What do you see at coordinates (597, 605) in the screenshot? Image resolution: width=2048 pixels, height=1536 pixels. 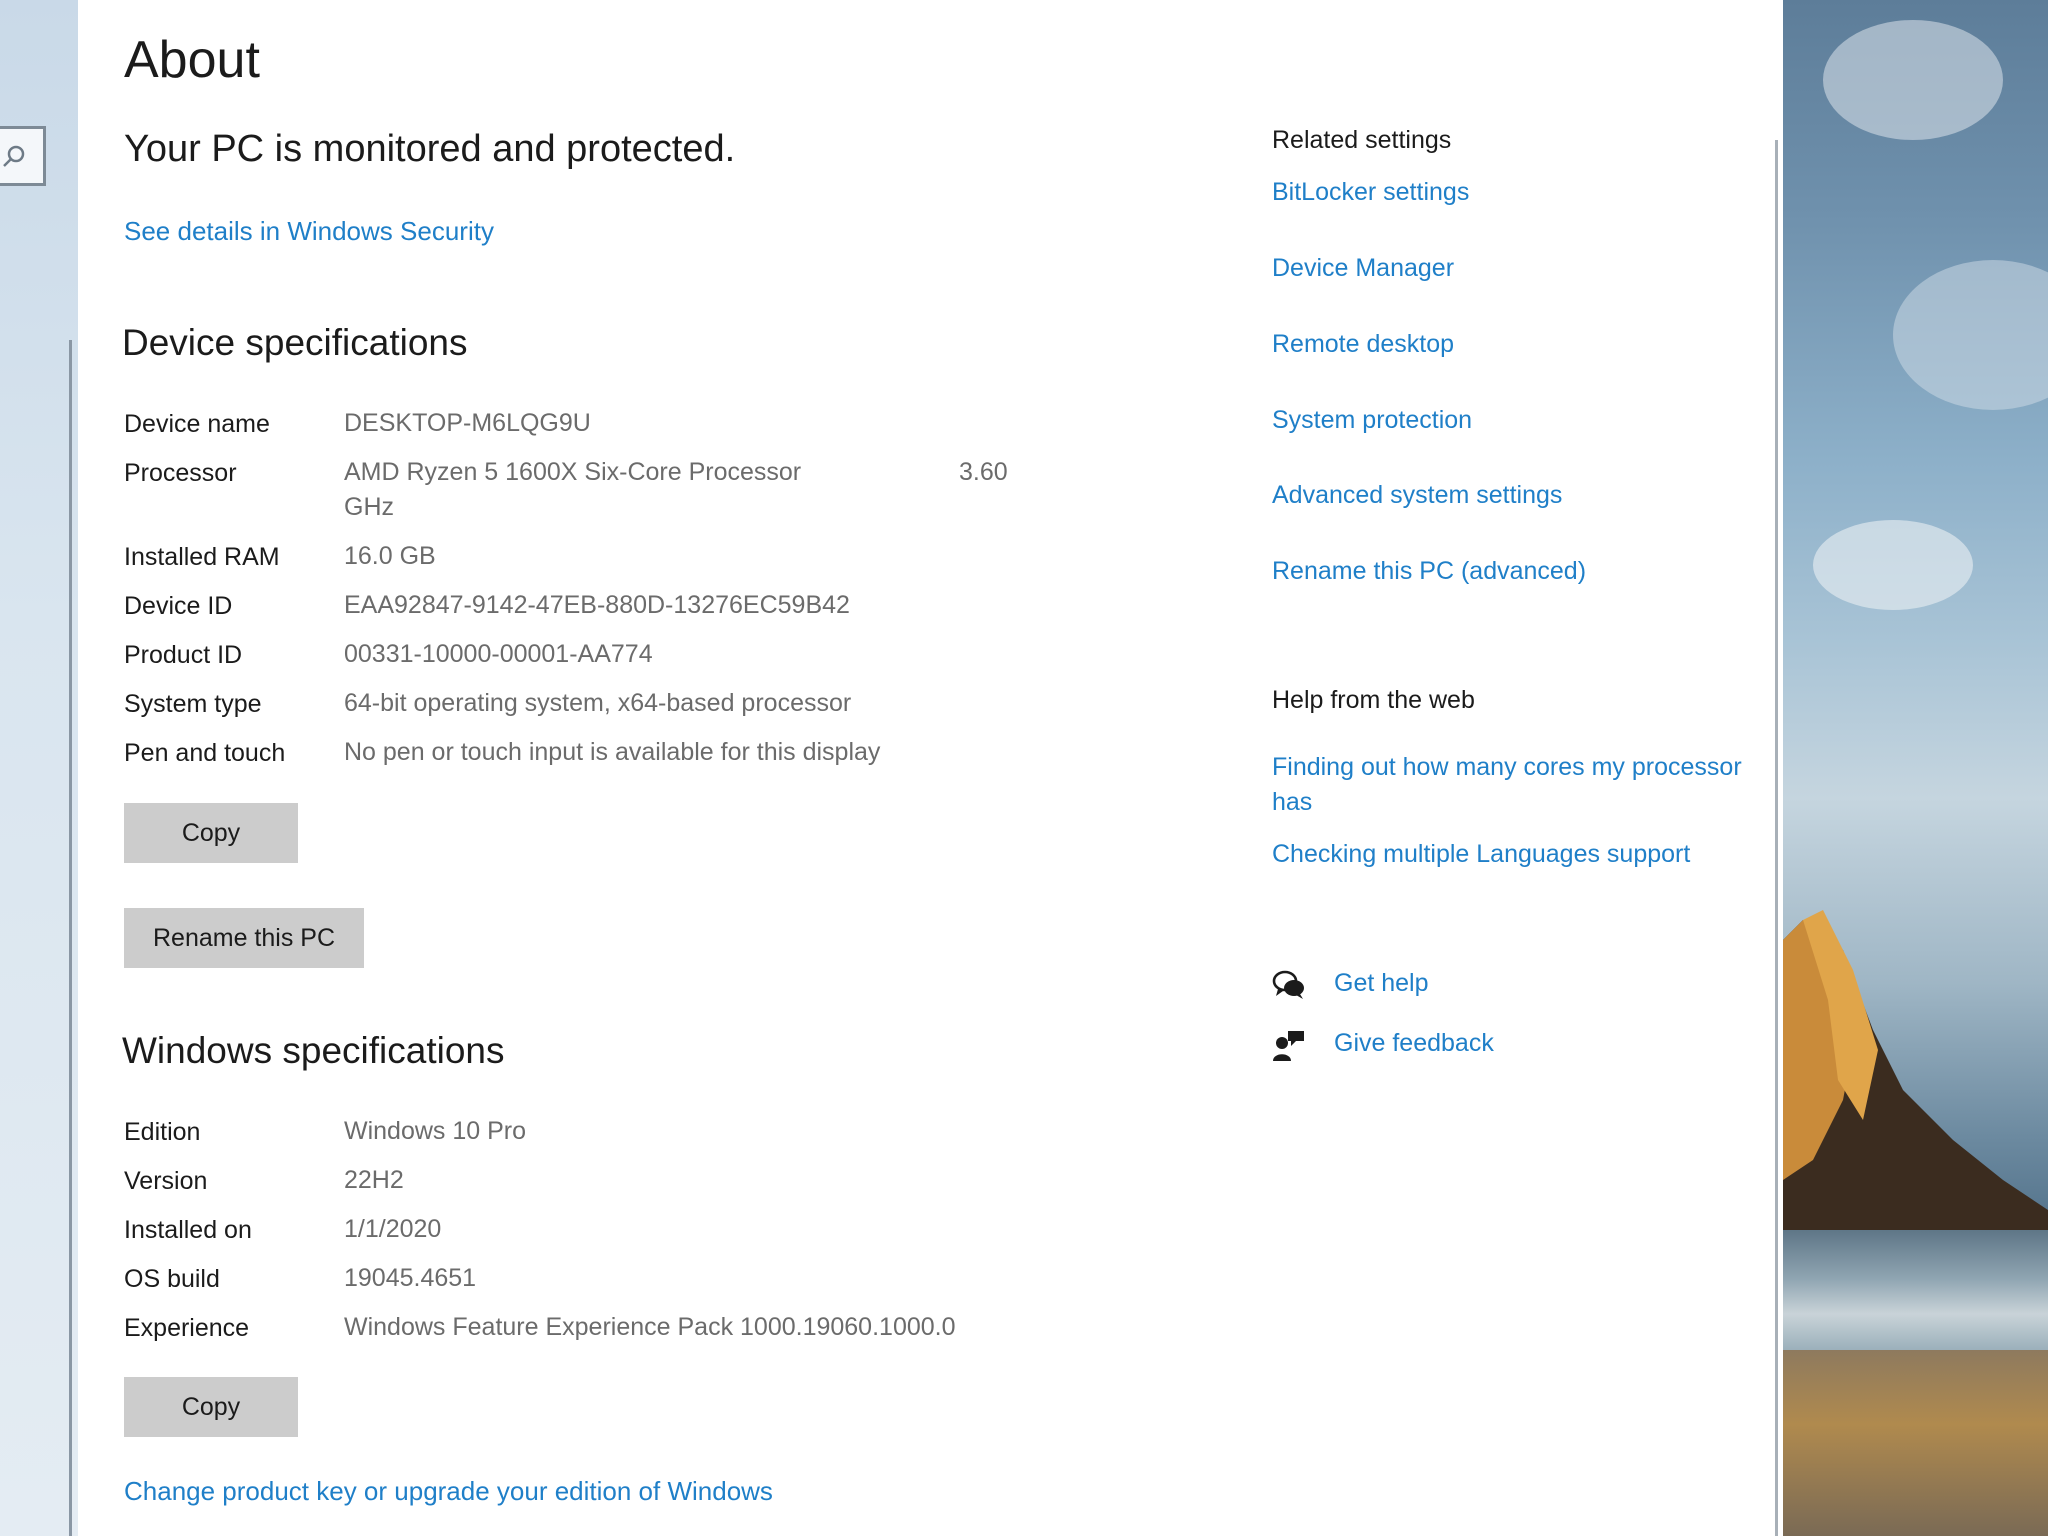 I see `spec-value: EAA92847-9142-47EB-880D-13276EC59B42` at bounding box center [597, 605].